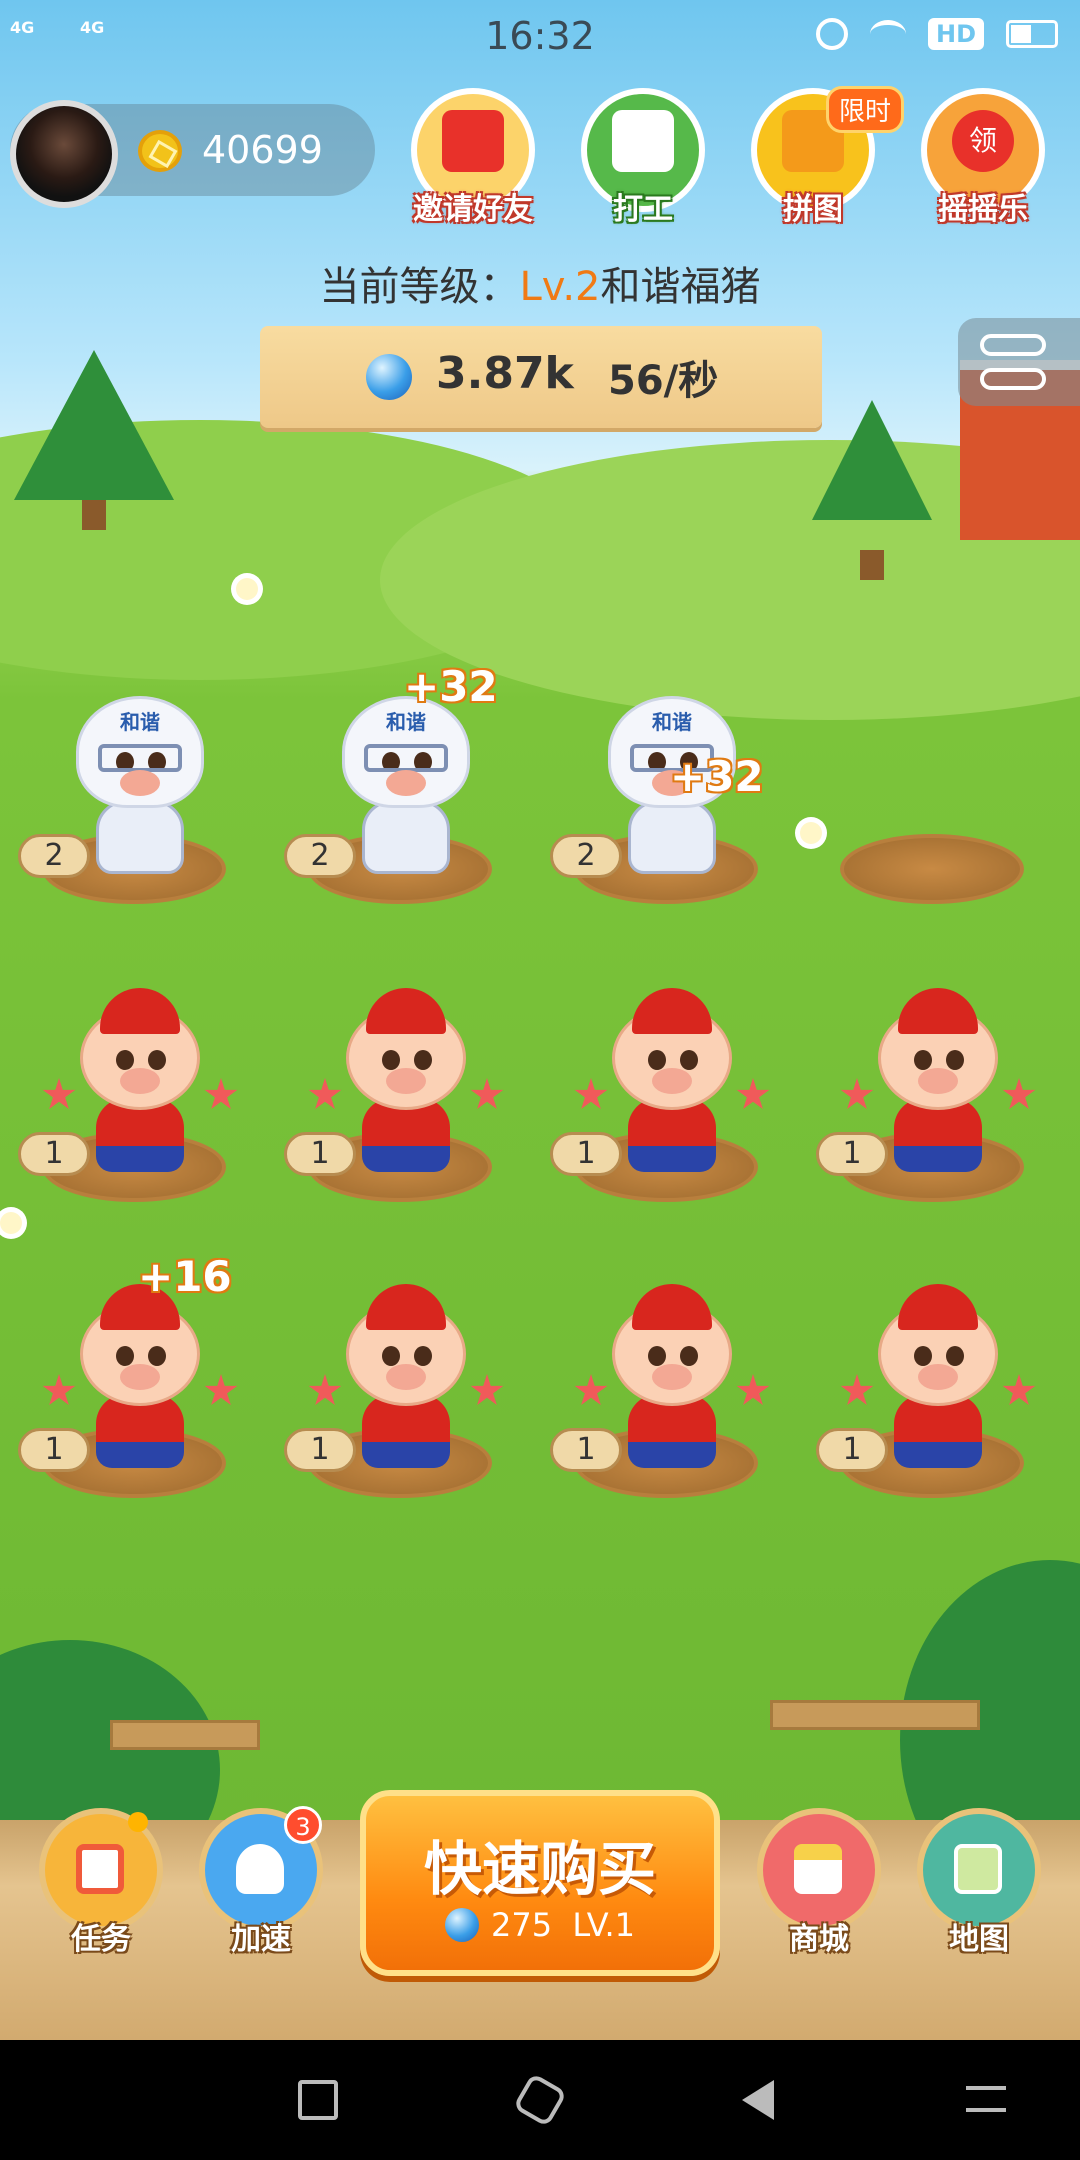 The width and height of the screenshot is (1080, 2160). What do you see at coordinates (758, 2100) in the screenshot?
I see `back-triangle-icon` at bounding box center [758, 2100].